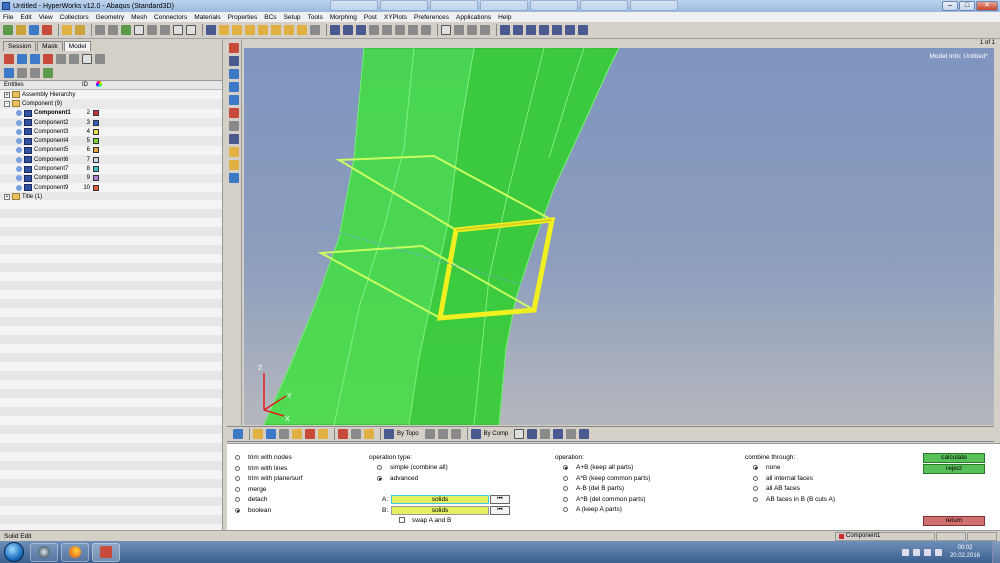  Describe the element at coordinates (361, 30) in the screenshot. I see `zoom-out-icon` at that location.